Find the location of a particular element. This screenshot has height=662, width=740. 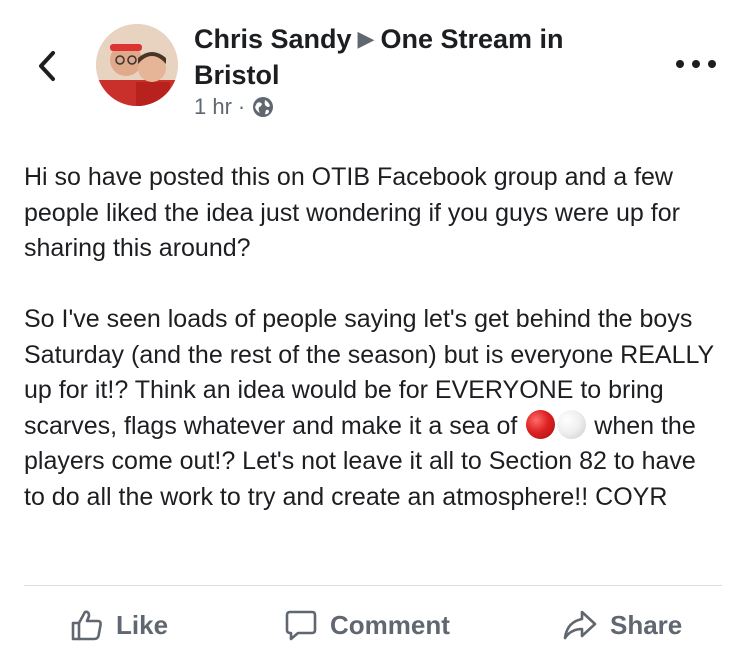

white-circle-icon is located at coordinates (572, 424).